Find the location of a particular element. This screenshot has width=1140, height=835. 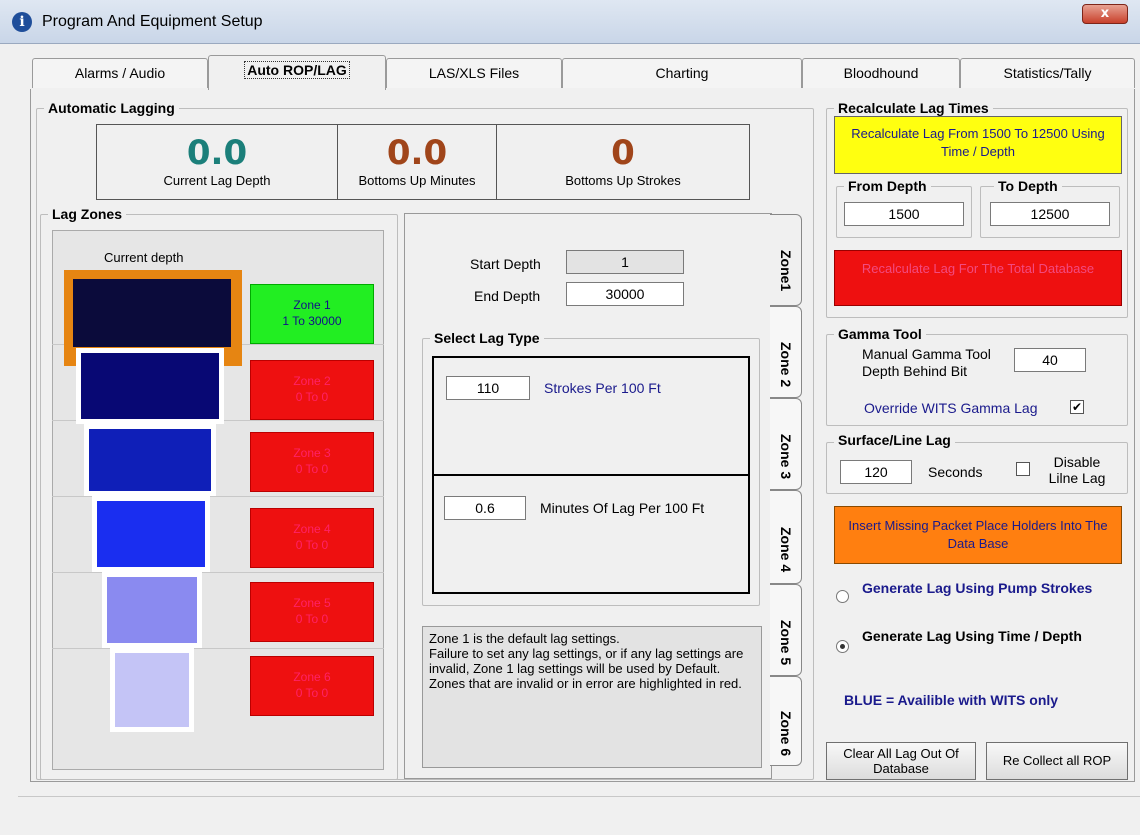

current-depth-label: Current depth is located at coordinates (144, 257).